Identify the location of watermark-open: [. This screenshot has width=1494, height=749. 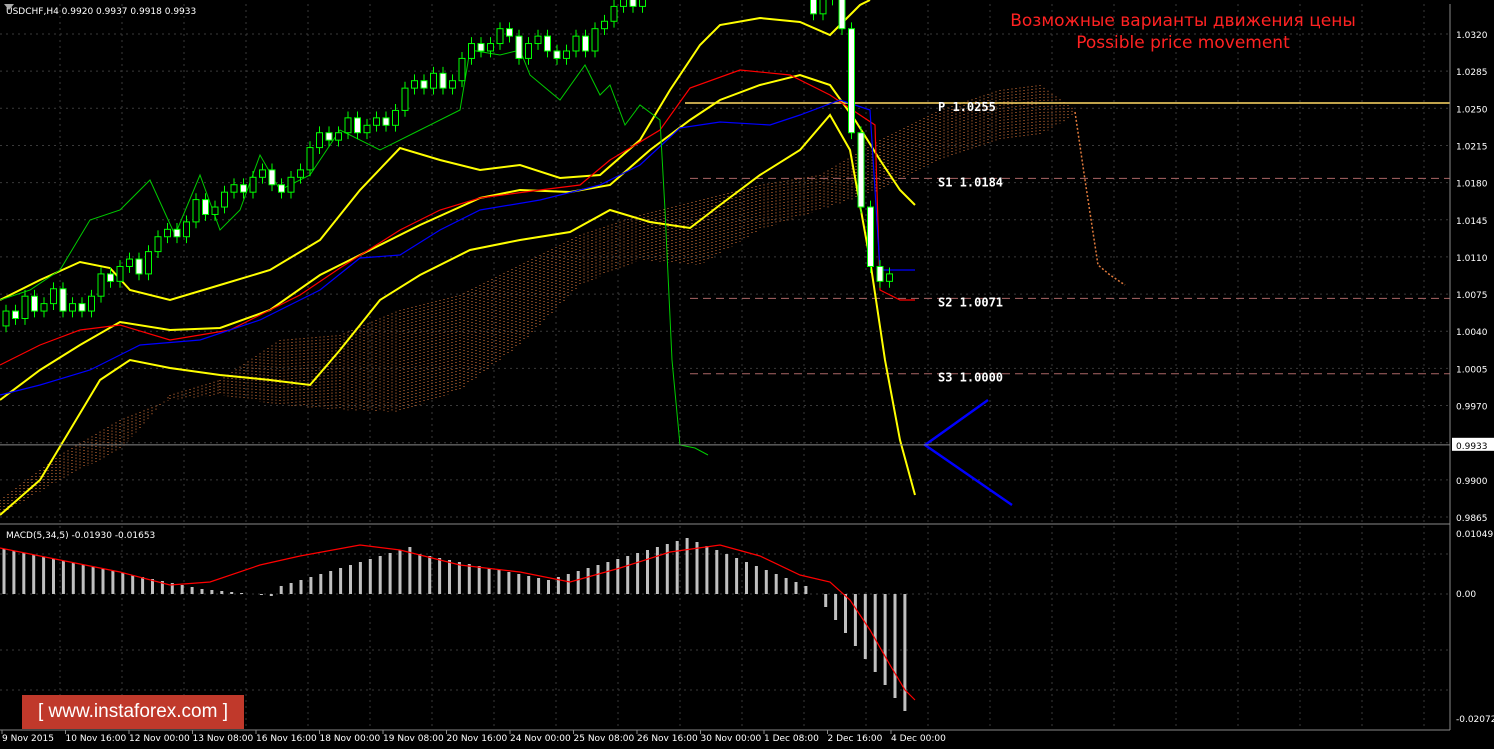
(40, 711).